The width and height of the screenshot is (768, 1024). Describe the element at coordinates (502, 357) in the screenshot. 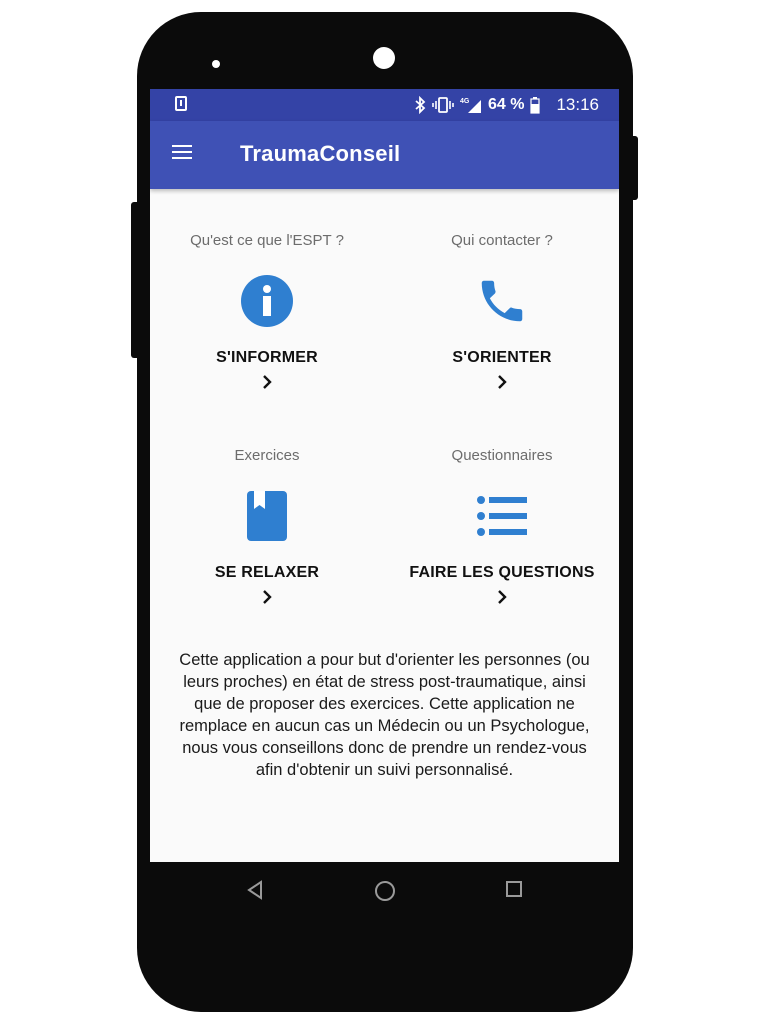

I see `tile-label: S'ORIENTER` at that location.